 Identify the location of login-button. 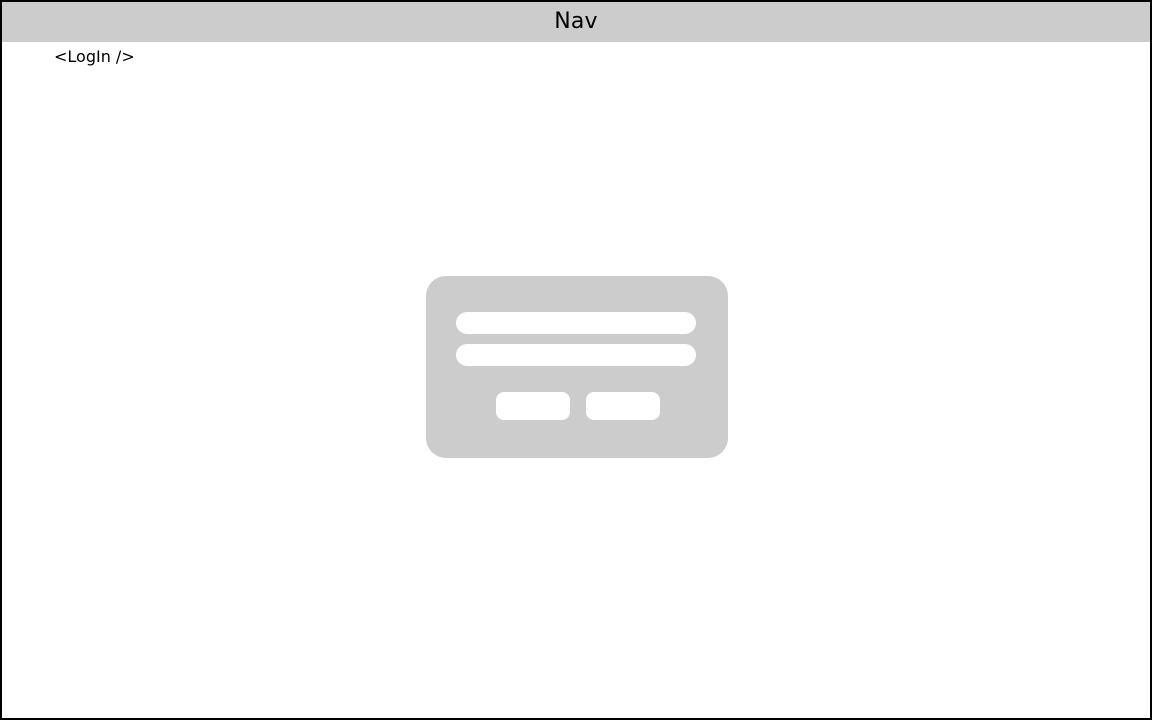
(533, 406).